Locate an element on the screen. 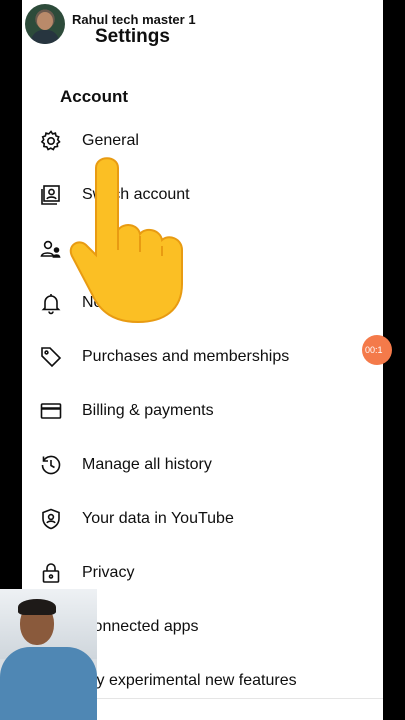  menu-item-history: Manage all history is located at coordinates (202, 465).